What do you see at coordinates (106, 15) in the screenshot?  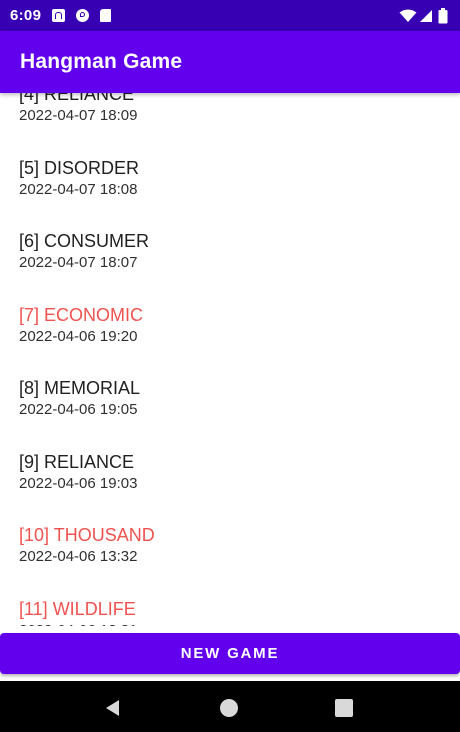 I see `sd-card-icon` at bounding box center [106, 15].